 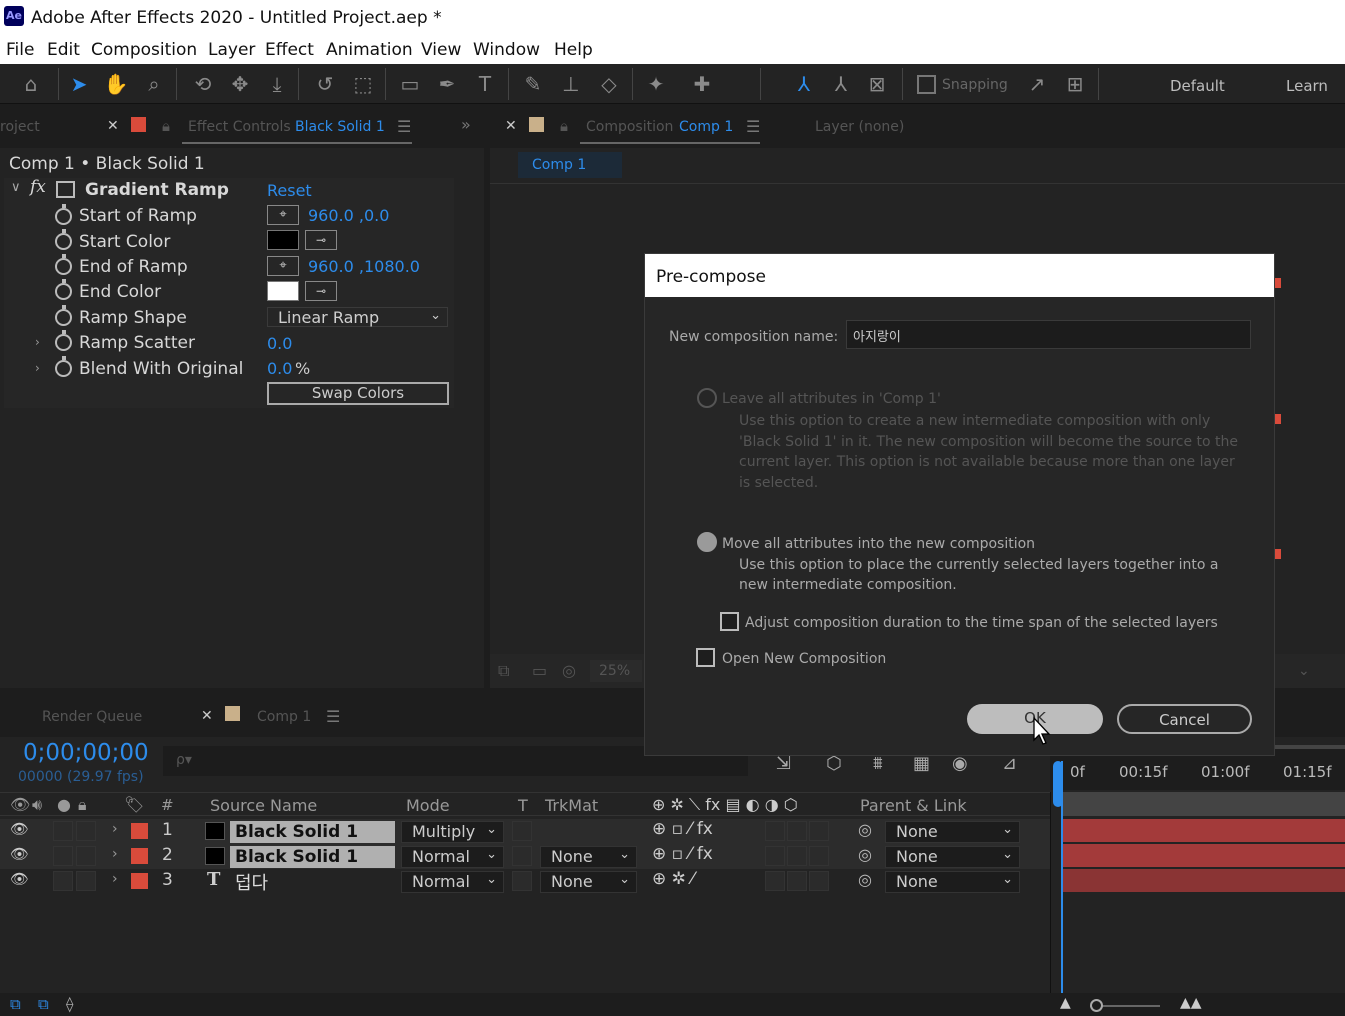 I want to click on column-source-name: Source Name, so click(x=263, y=805).